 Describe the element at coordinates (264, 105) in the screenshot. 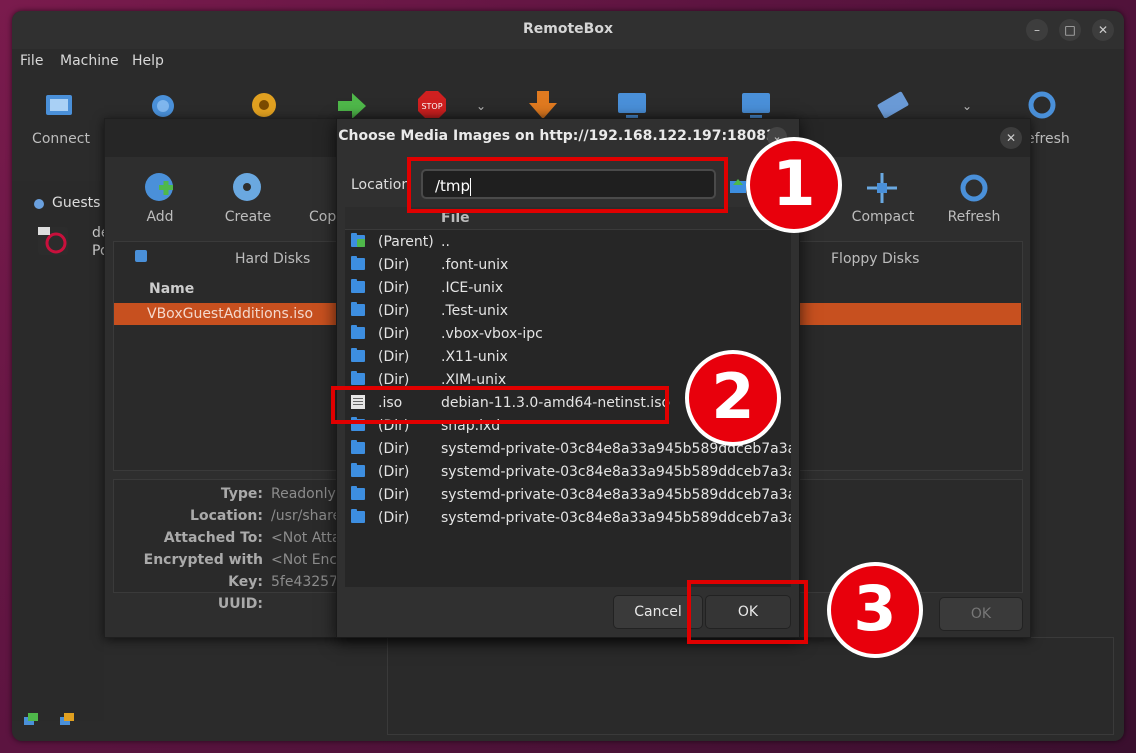

I see `gear-icon` at that location.